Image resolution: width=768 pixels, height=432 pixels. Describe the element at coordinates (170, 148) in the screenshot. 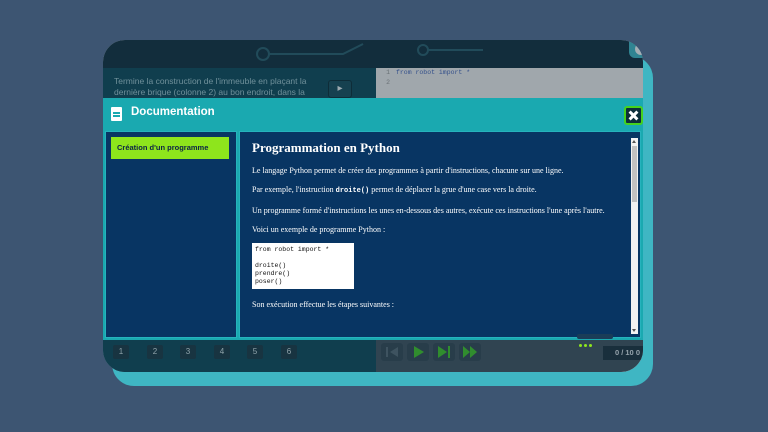

I see `sidebar-item-creation-programme: Création d'un programme` at that location.